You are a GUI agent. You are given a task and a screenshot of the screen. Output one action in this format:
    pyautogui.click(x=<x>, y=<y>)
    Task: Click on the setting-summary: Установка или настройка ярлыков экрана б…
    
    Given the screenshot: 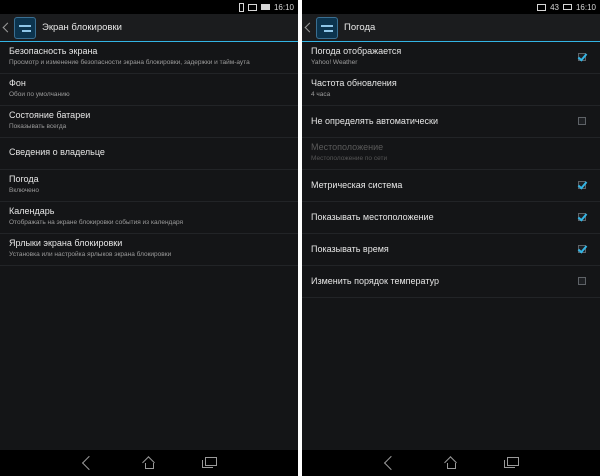 What is the action you would take?
    pyautogui.click(x=90, y=254)
    